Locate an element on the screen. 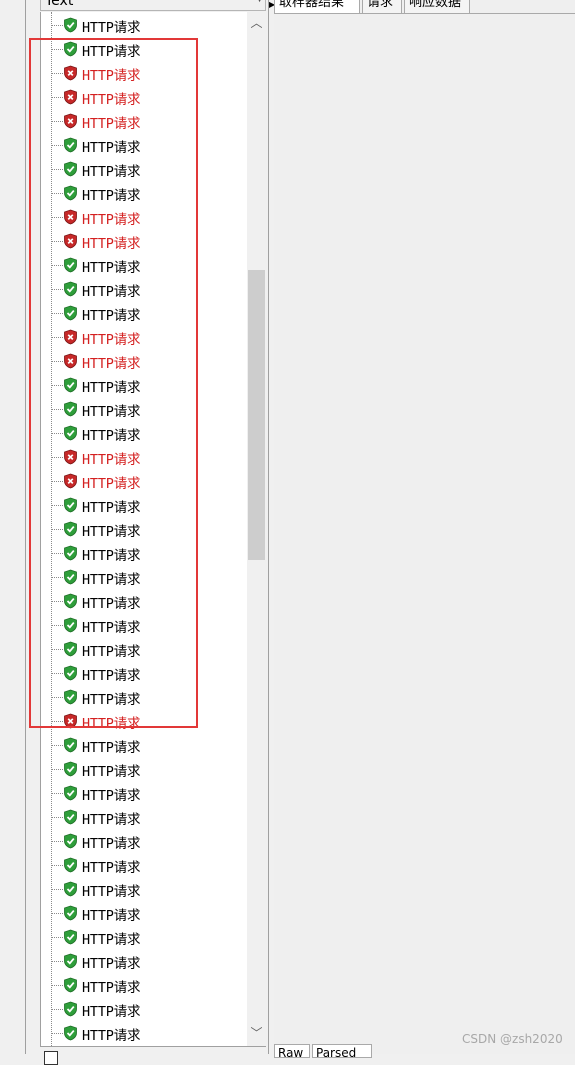 The image size is (575, 1065). scroll-up-icon: ︿ is located at coordinates (256, 24).